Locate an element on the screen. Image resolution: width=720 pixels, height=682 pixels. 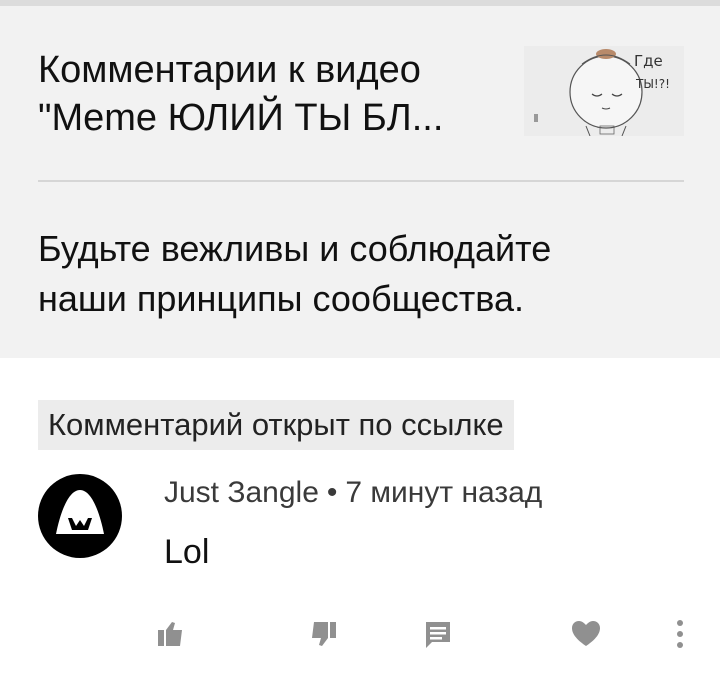
thumbs-down-icon is located at coordinates (324, 634).